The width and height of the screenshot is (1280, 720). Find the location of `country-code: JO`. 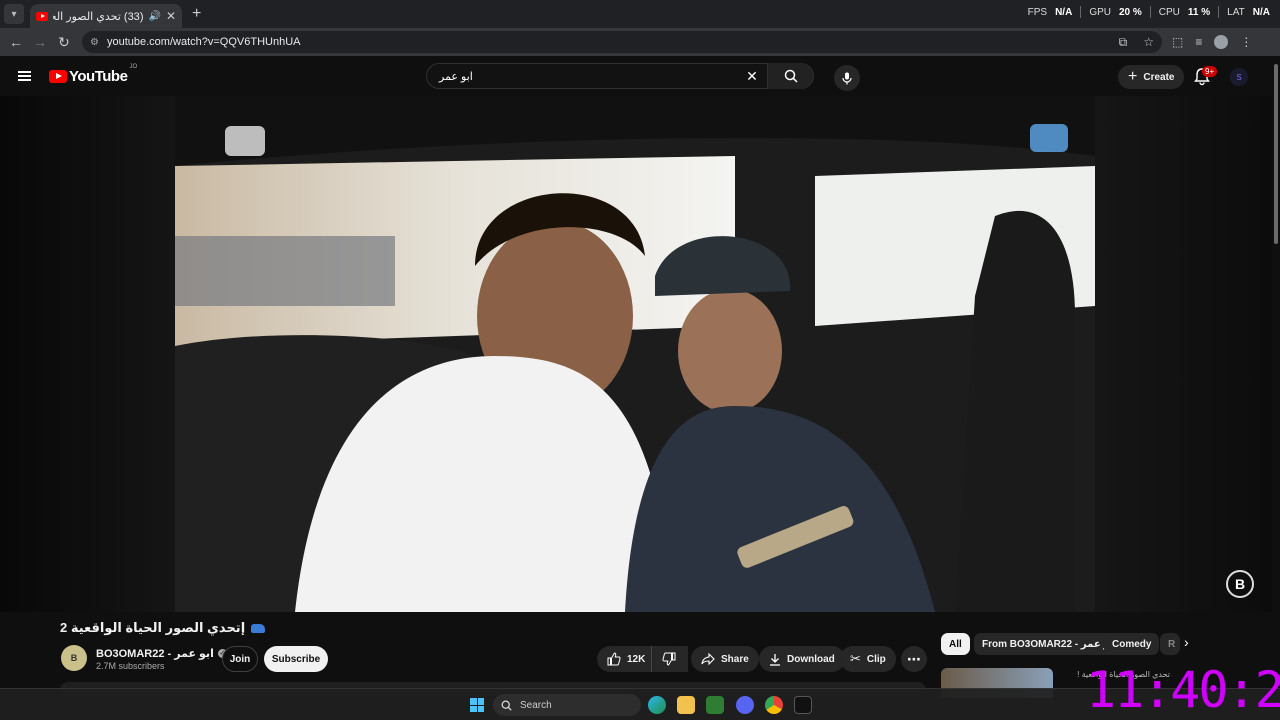

country-code: JO is located at coordinates (133, 66).